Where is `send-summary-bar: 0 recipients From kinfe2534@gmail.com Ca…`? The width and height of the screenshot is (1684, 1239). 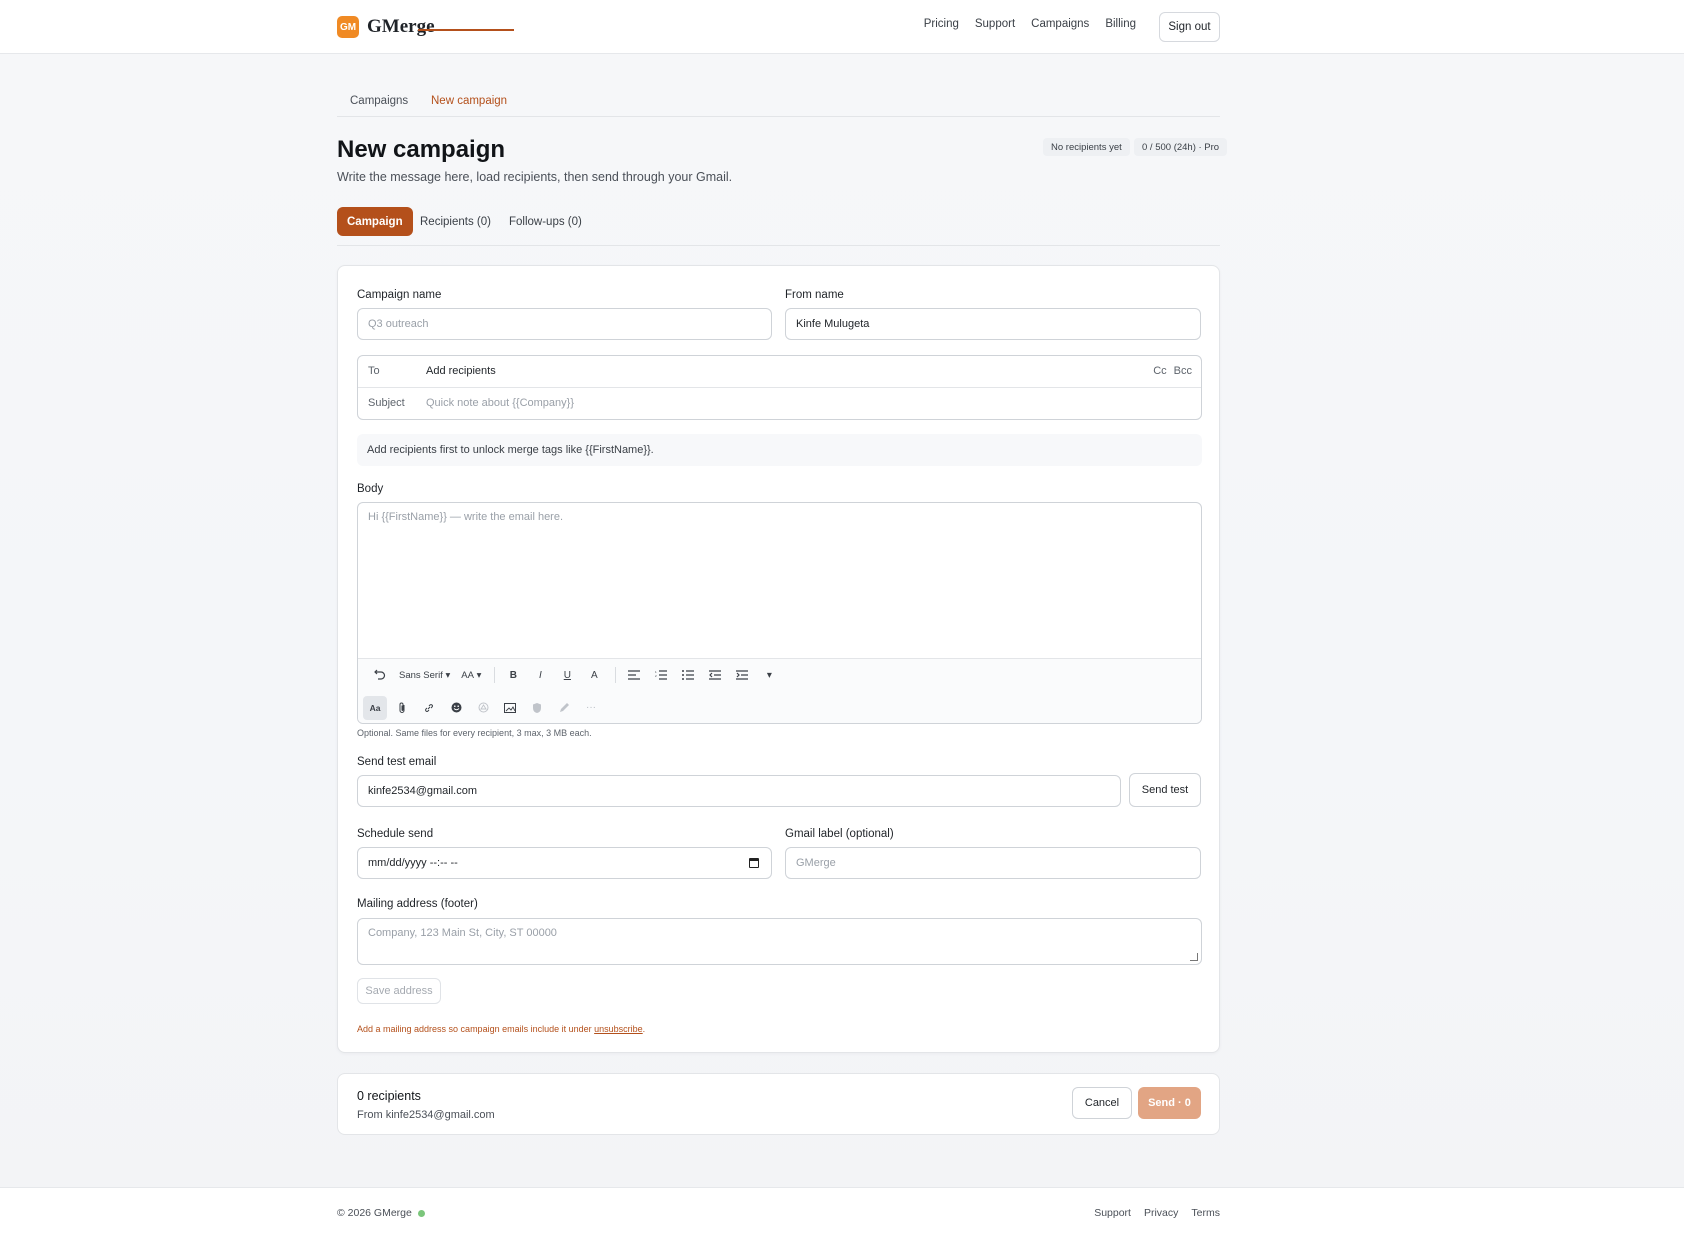 send-summary-bar: 0 recipients From kinfe2534@gmail.com Ca… is located at coordinates (778, 1104).